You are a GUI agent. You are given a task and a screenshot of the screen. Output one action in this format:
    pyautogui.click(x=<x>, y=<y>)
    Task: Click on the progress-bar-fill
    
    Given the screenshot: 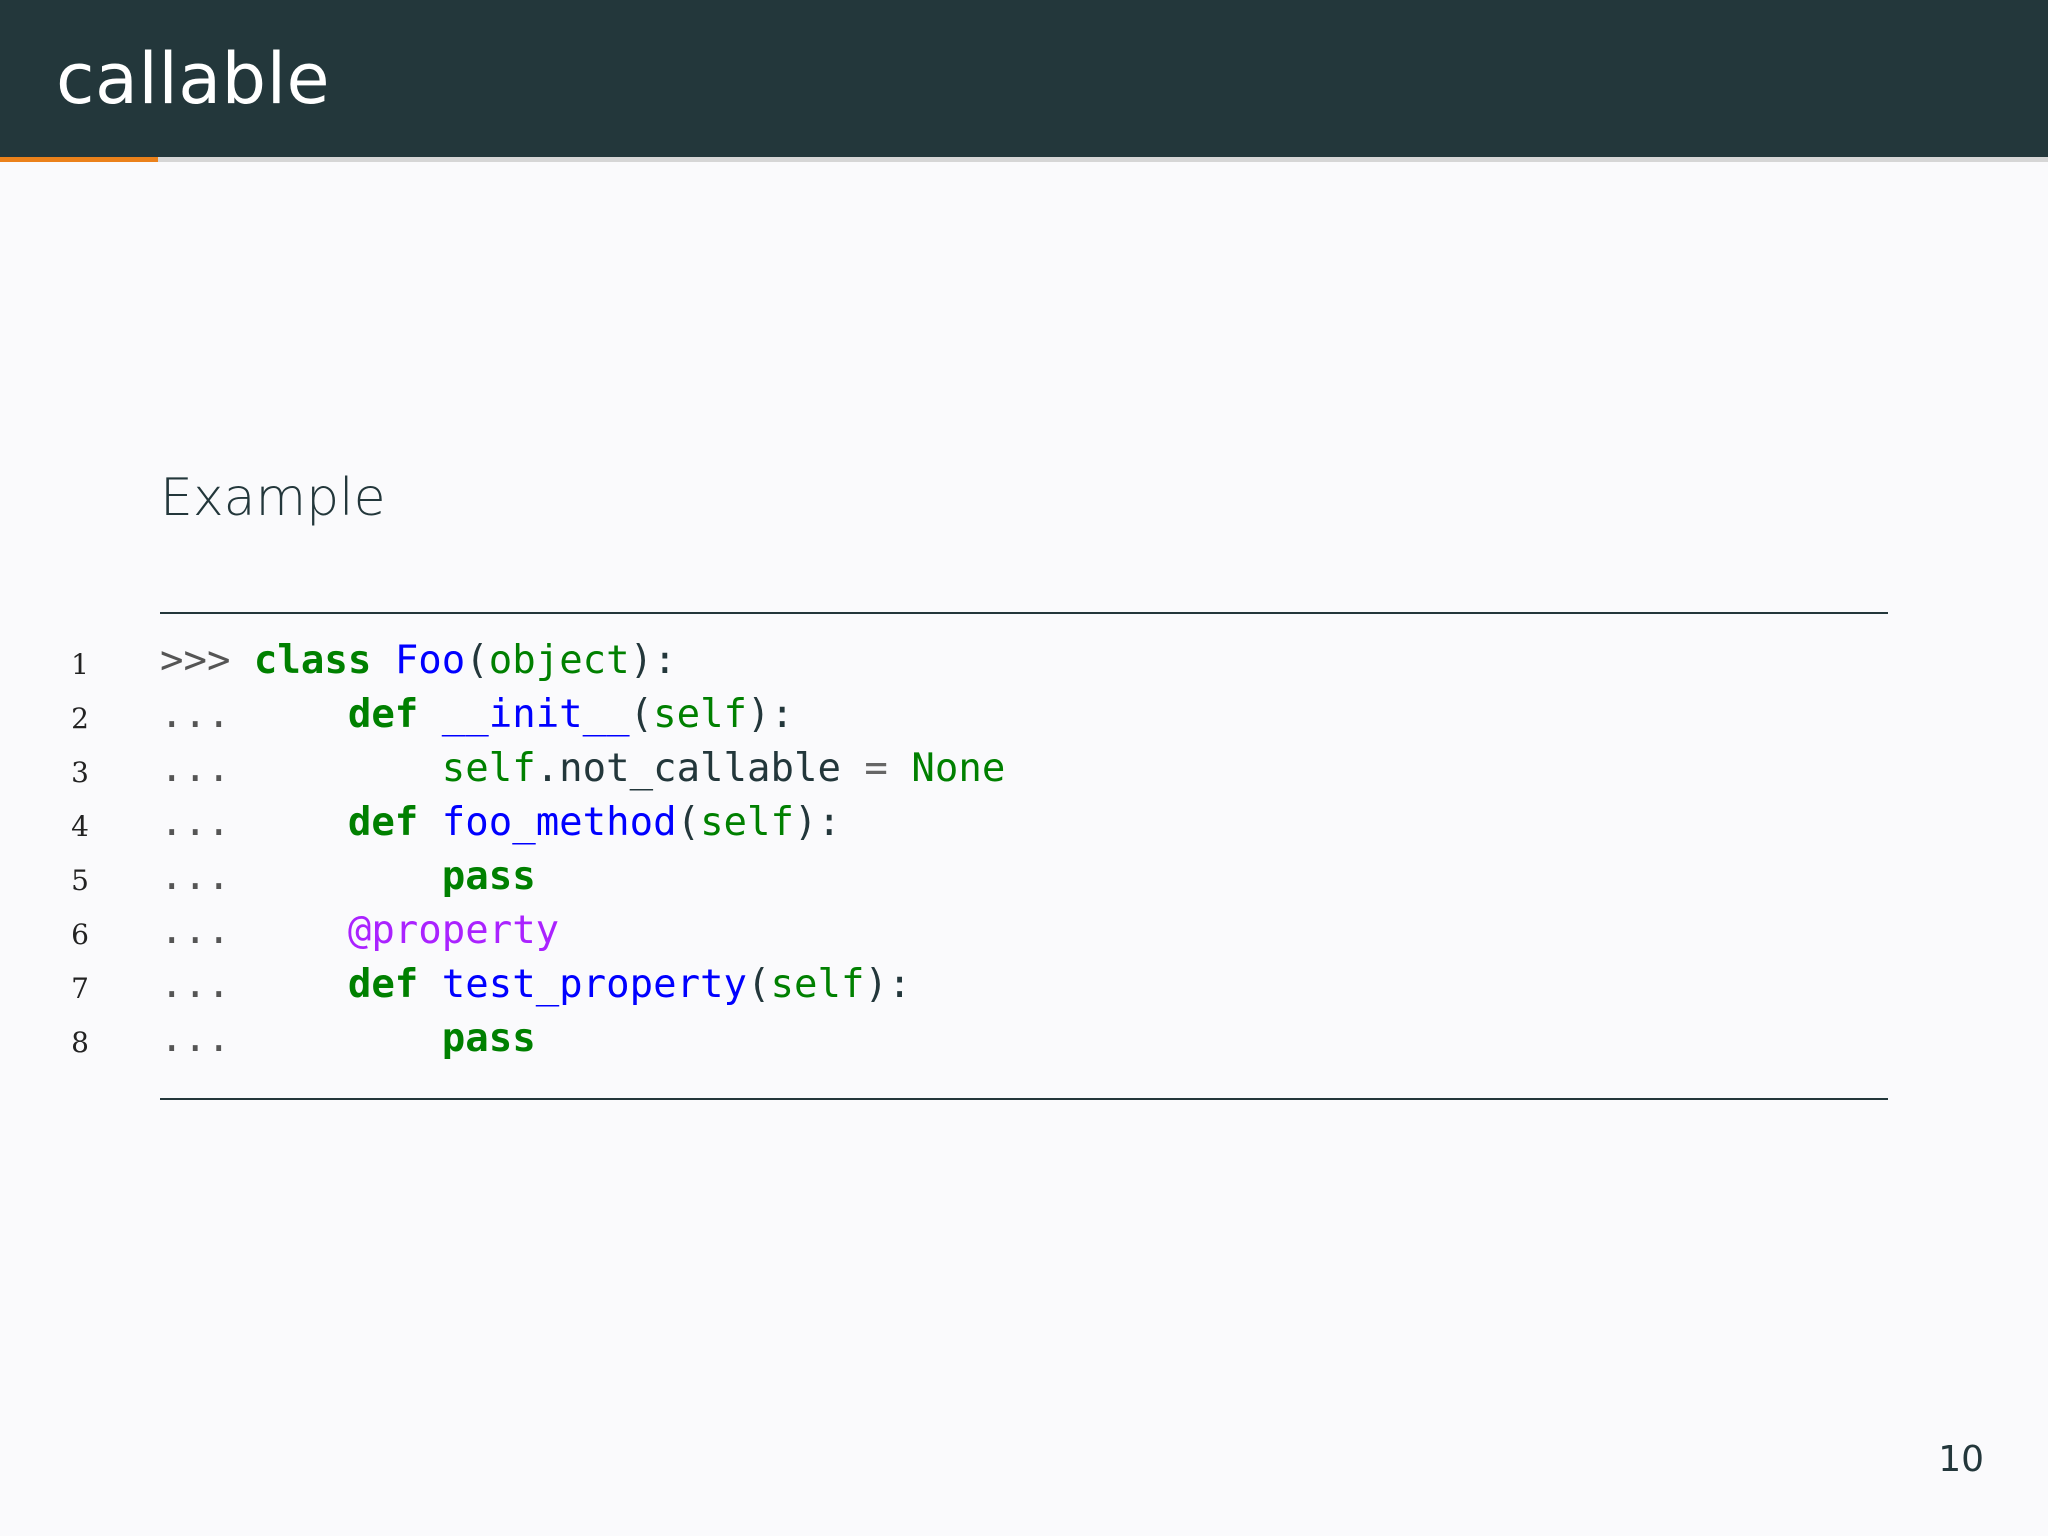 What is the action you would take?
    pyautogui.click(x=79, y=159)
    